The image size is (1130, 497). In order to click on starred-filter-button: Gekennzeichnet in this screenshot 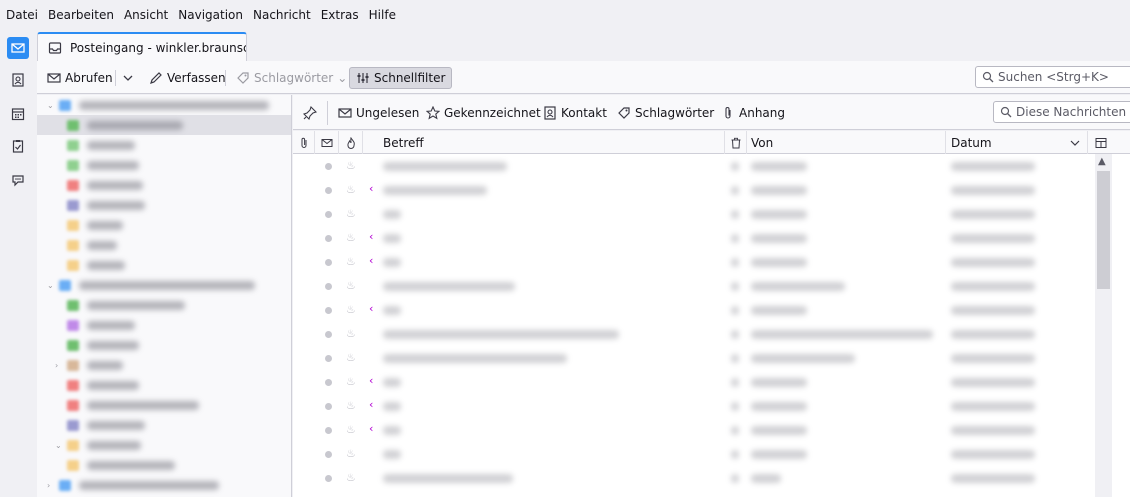, I will do `click(483, 113)`.